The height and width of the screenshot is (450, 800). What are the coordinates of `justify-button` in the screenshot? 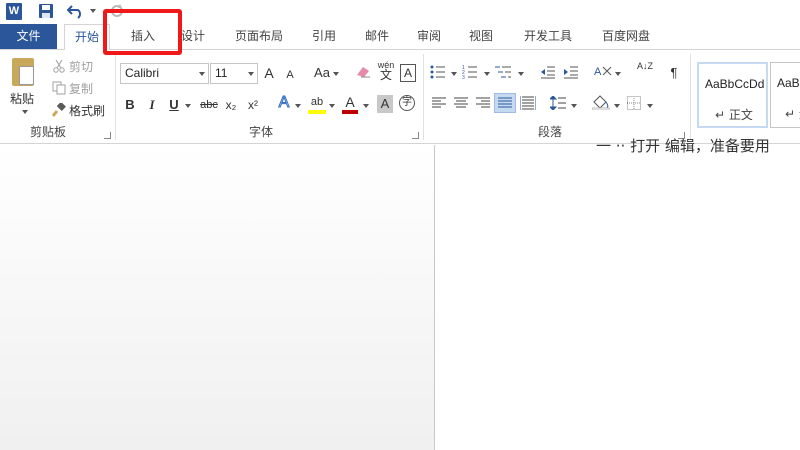 It's located at (505, 103).